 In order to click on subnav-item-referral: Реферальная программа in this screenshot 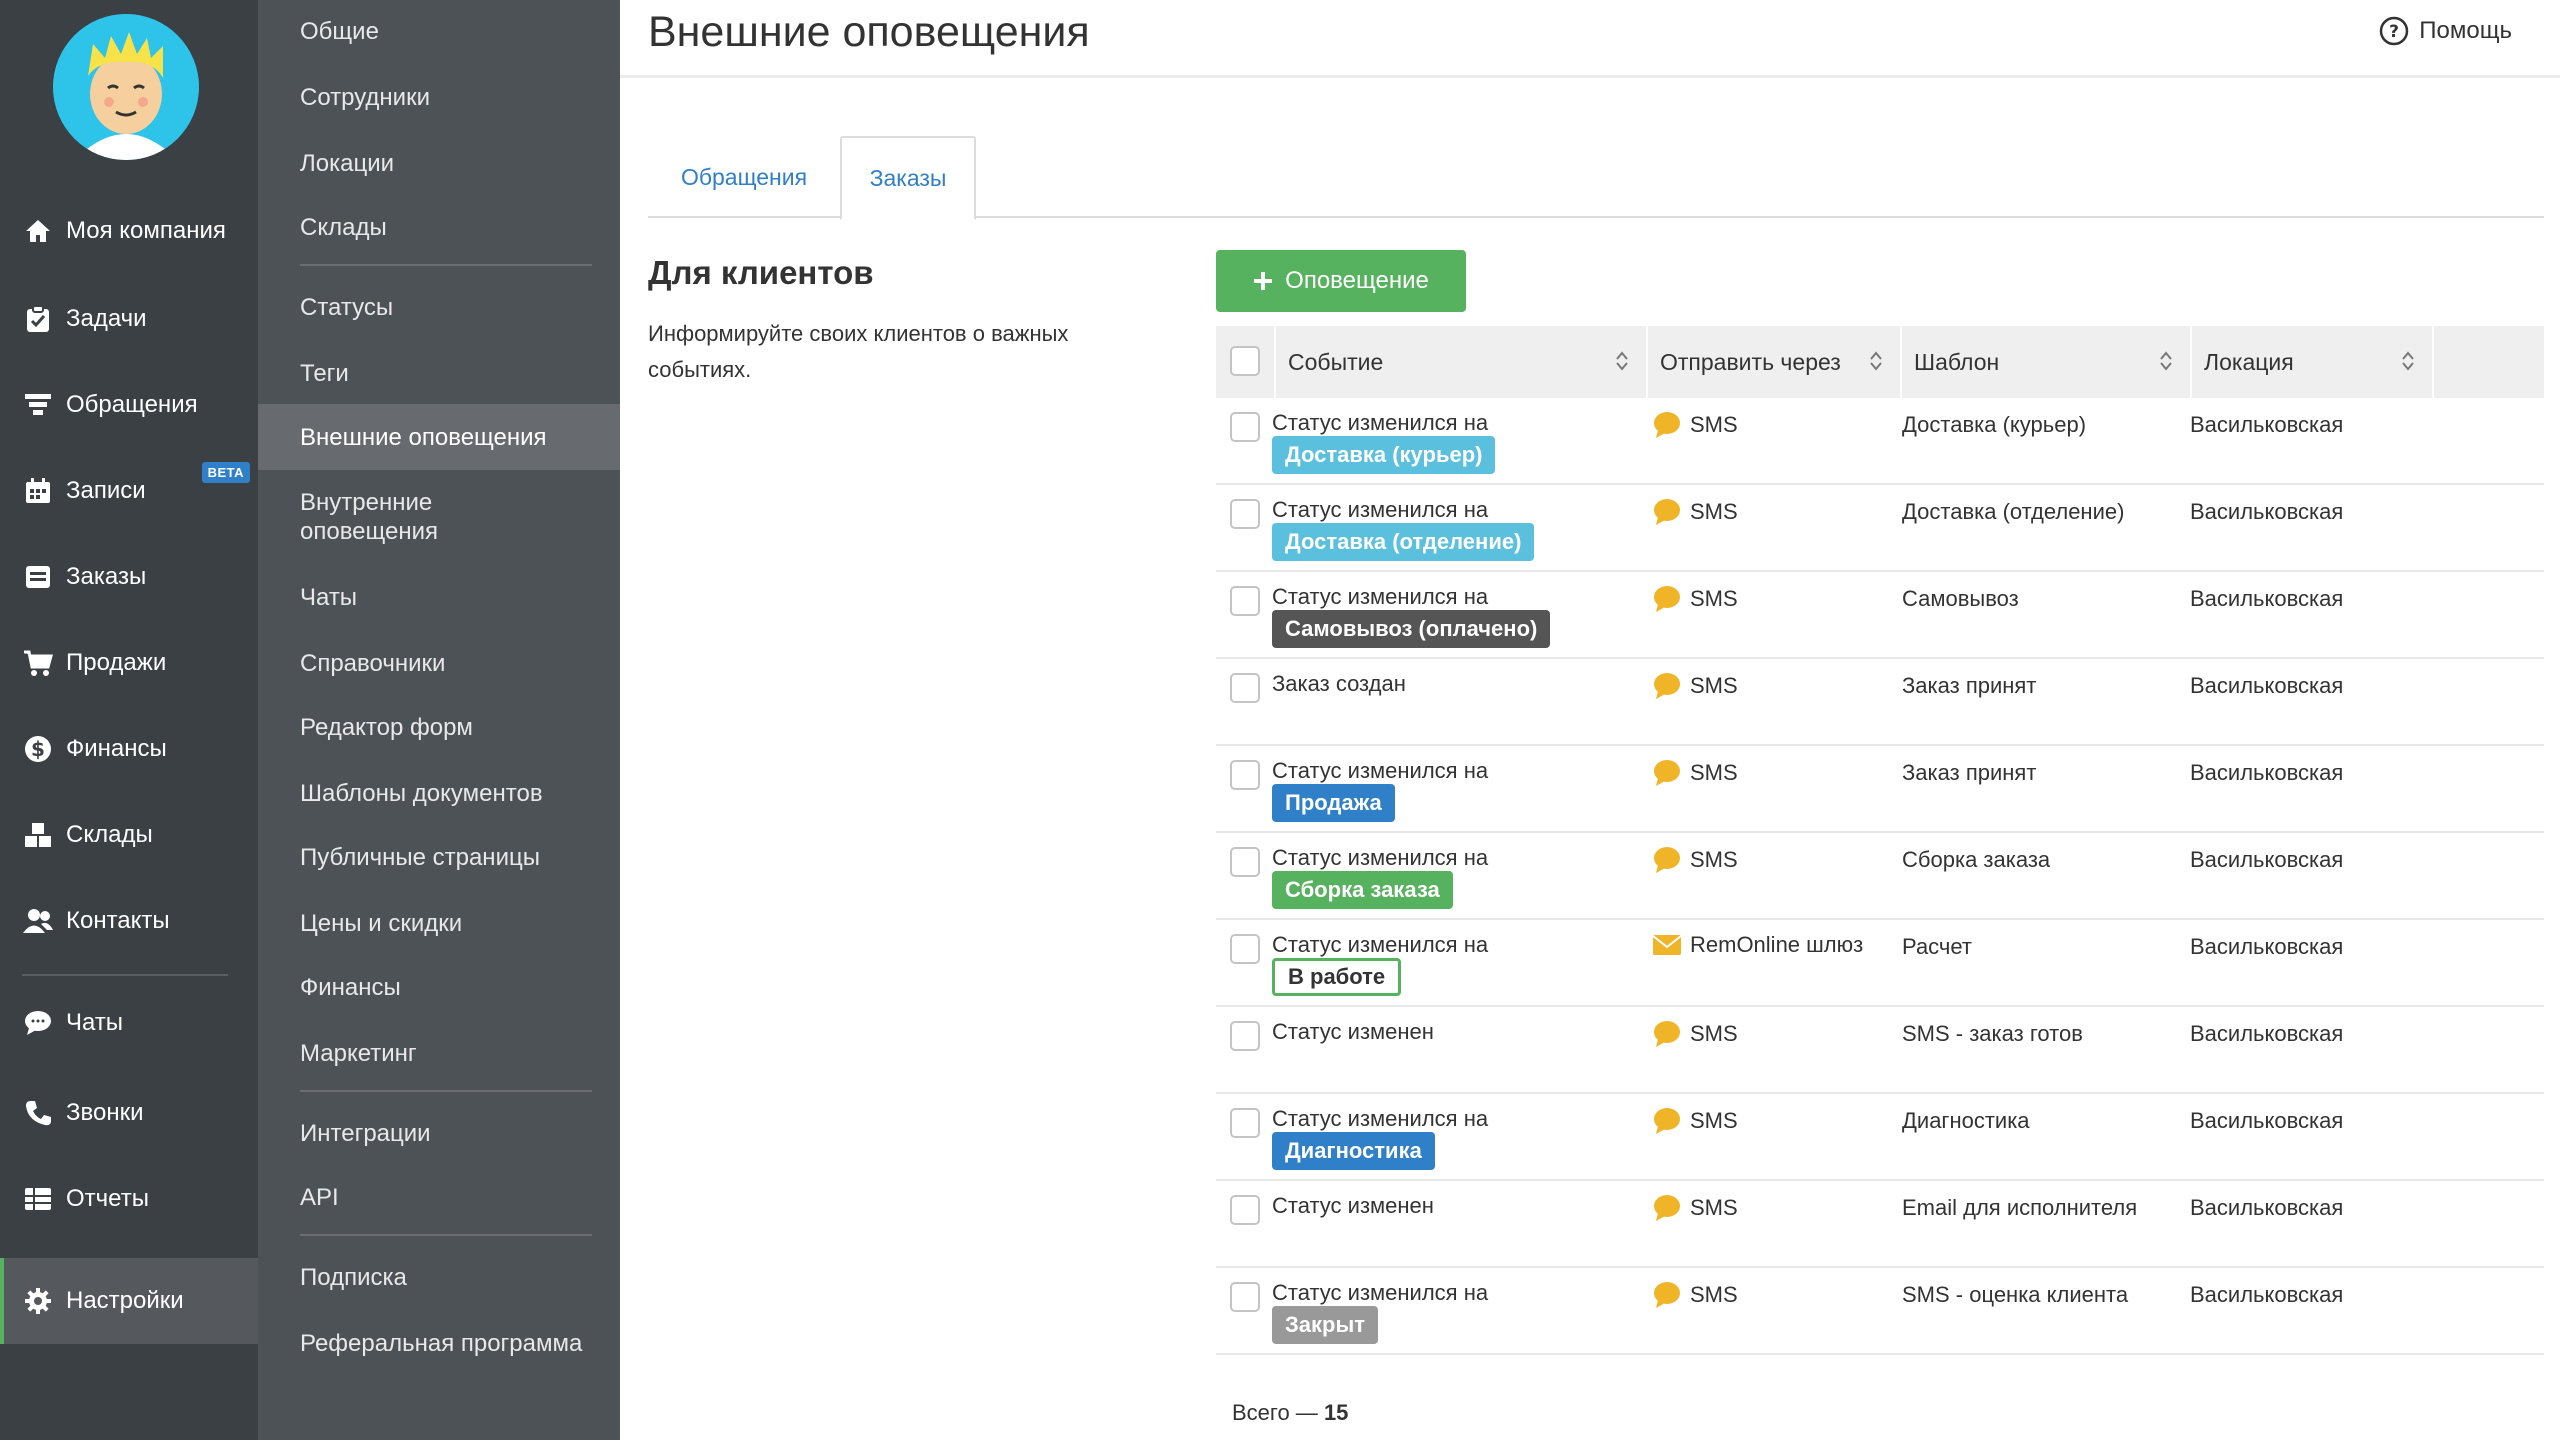, I will do `click(439, 1343)`.